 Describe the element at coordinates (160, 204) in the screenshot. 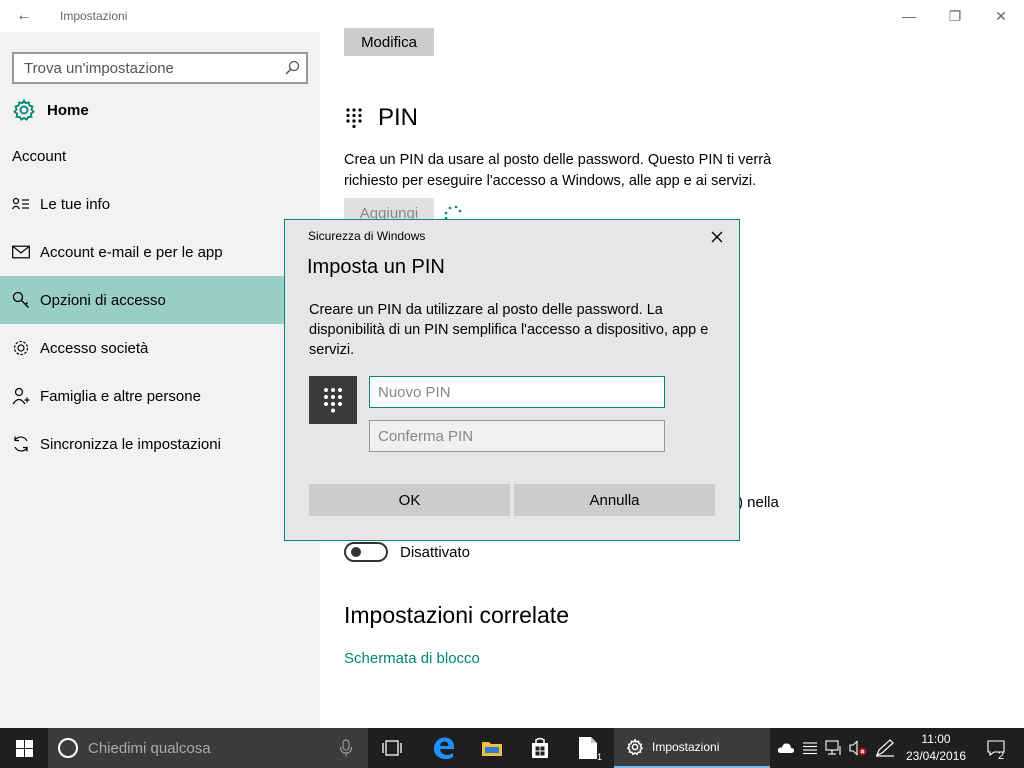

I see `sidebar-item-le-tue-info: Le tue info` at that location.